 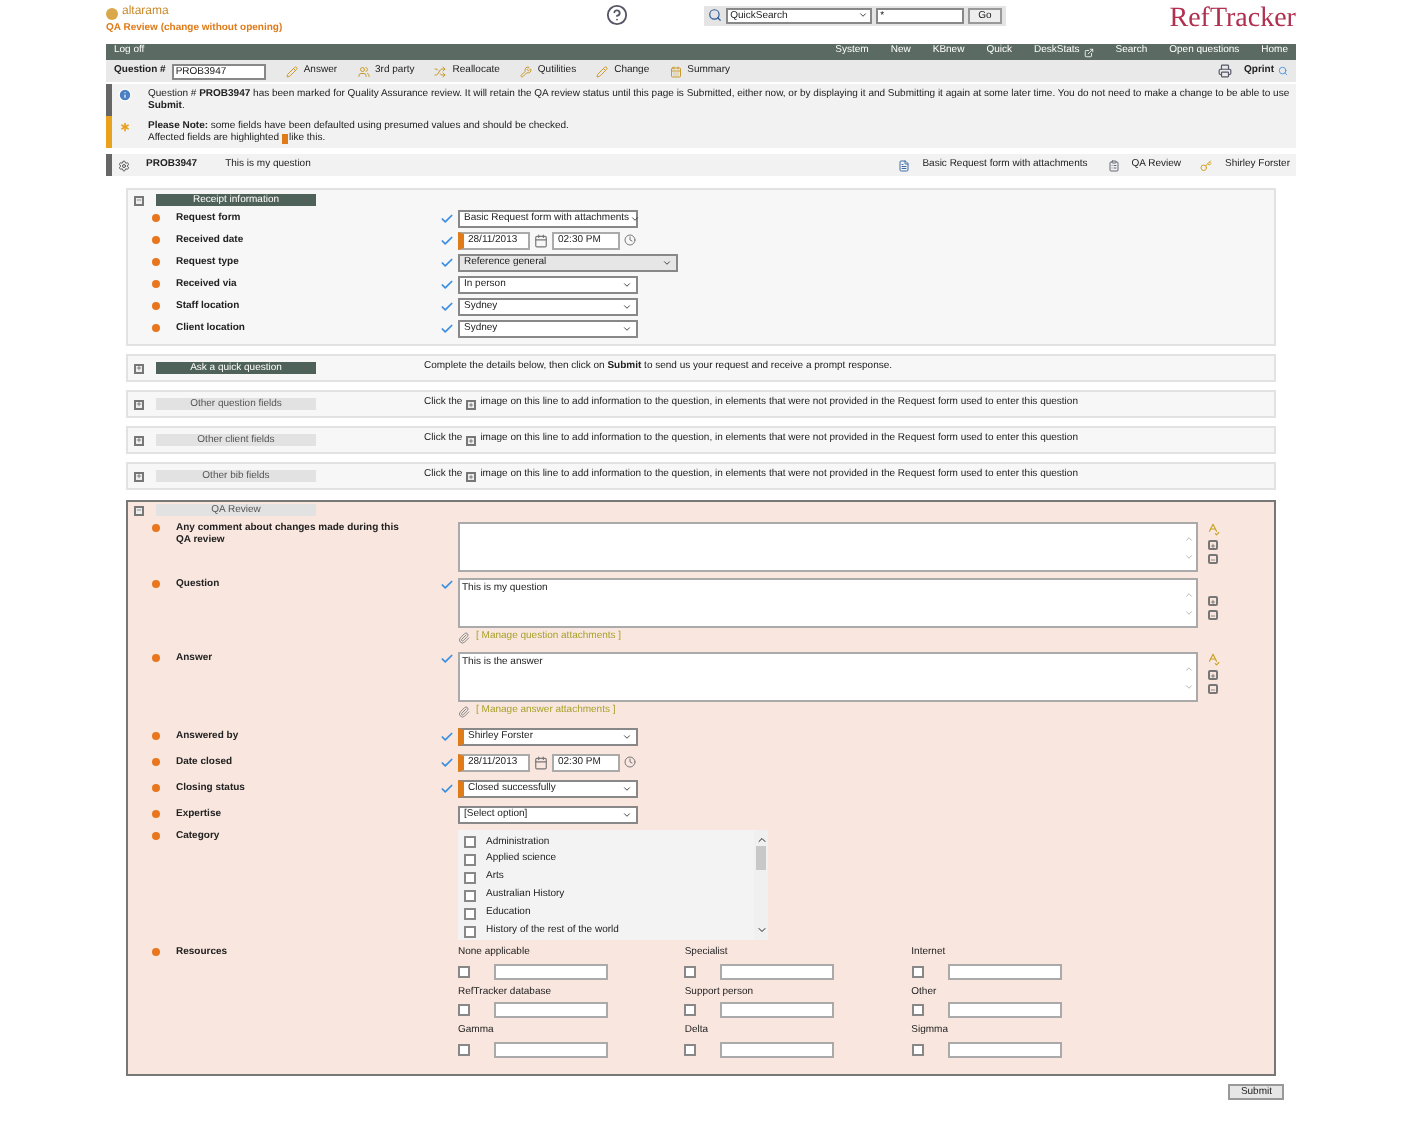 I want to click on highlight-sample, so click(x=284, y=138).